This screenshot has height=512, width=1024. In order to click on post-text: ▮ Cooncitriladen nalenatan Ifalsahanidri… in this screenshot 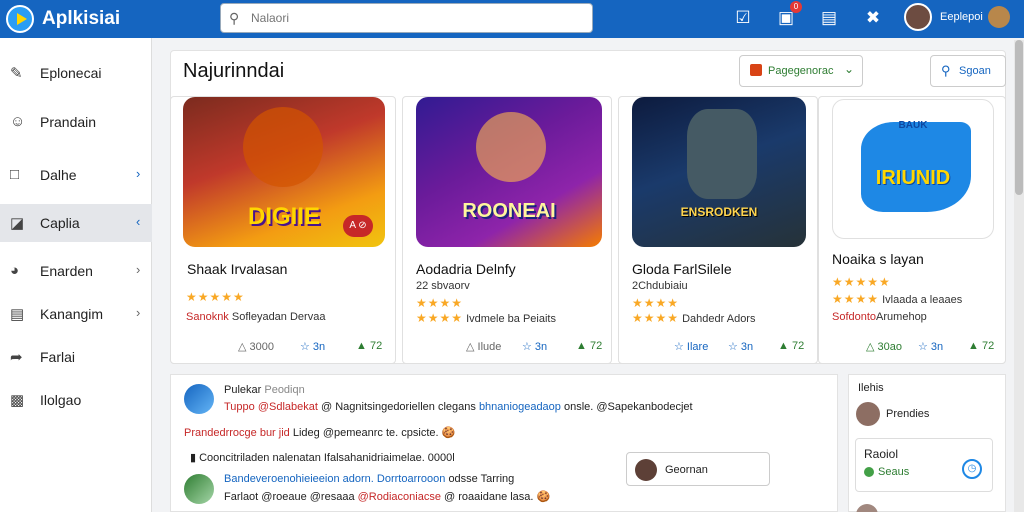, I will do `click(322, 458)`.